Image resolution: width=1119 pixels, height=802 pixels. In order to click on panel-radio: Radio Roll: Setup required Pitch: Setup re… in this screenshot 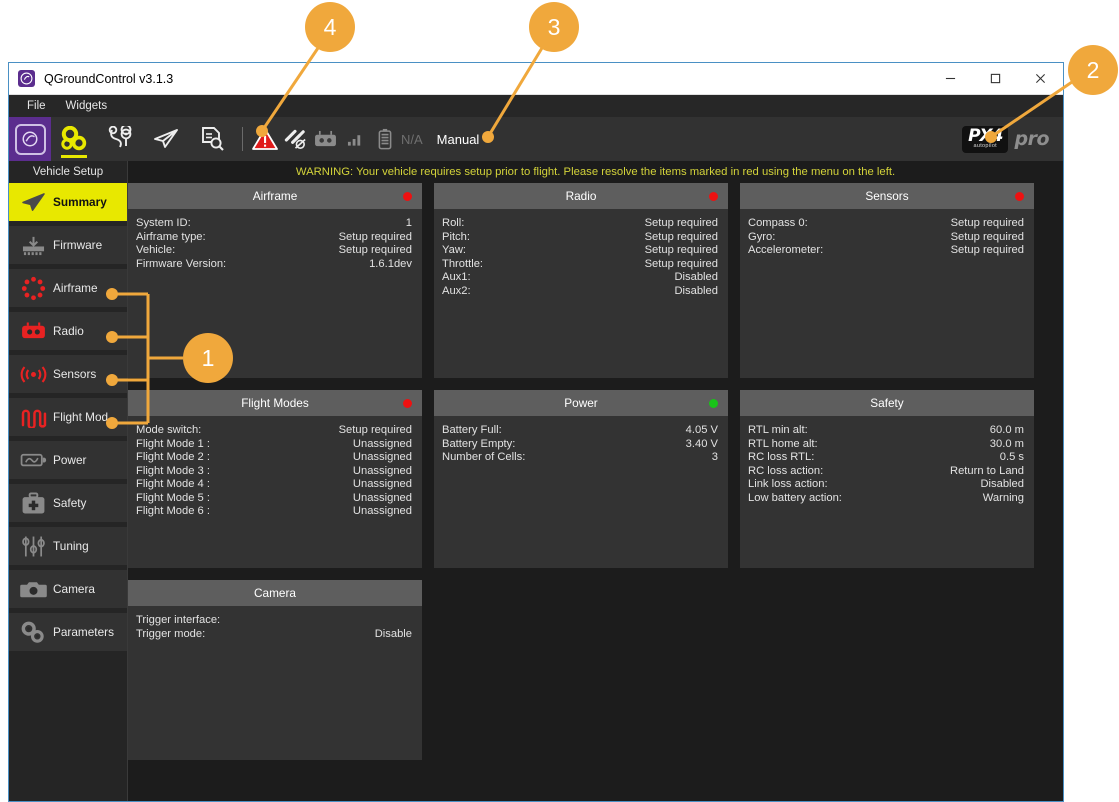, I will do `click(581, 280)`.